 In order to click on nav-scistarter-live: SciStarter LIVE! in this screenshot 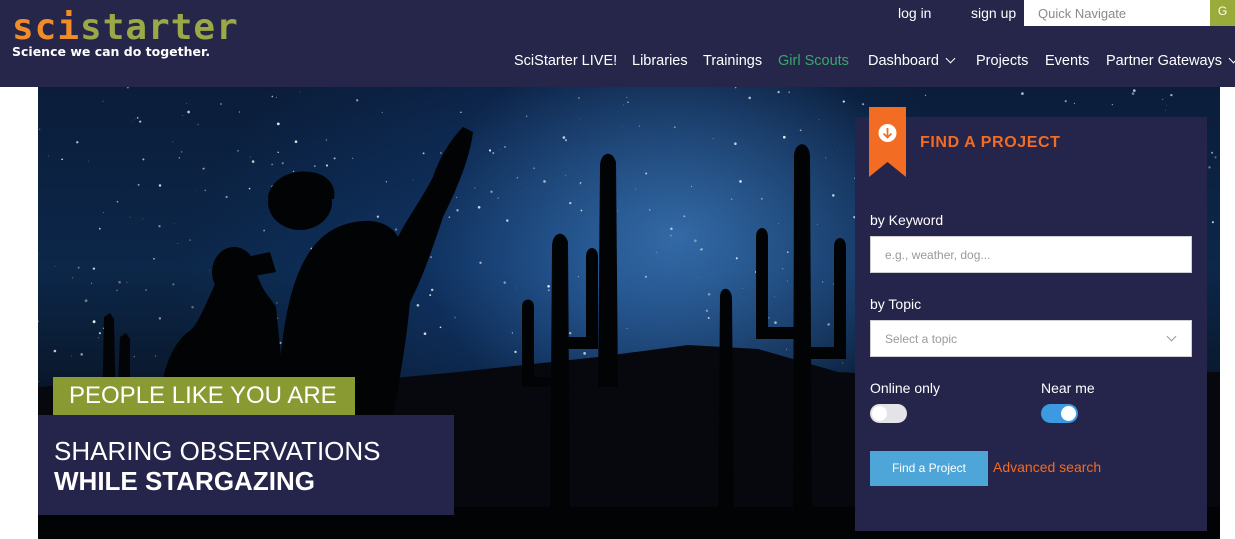, I will do `click(565, 61)`.